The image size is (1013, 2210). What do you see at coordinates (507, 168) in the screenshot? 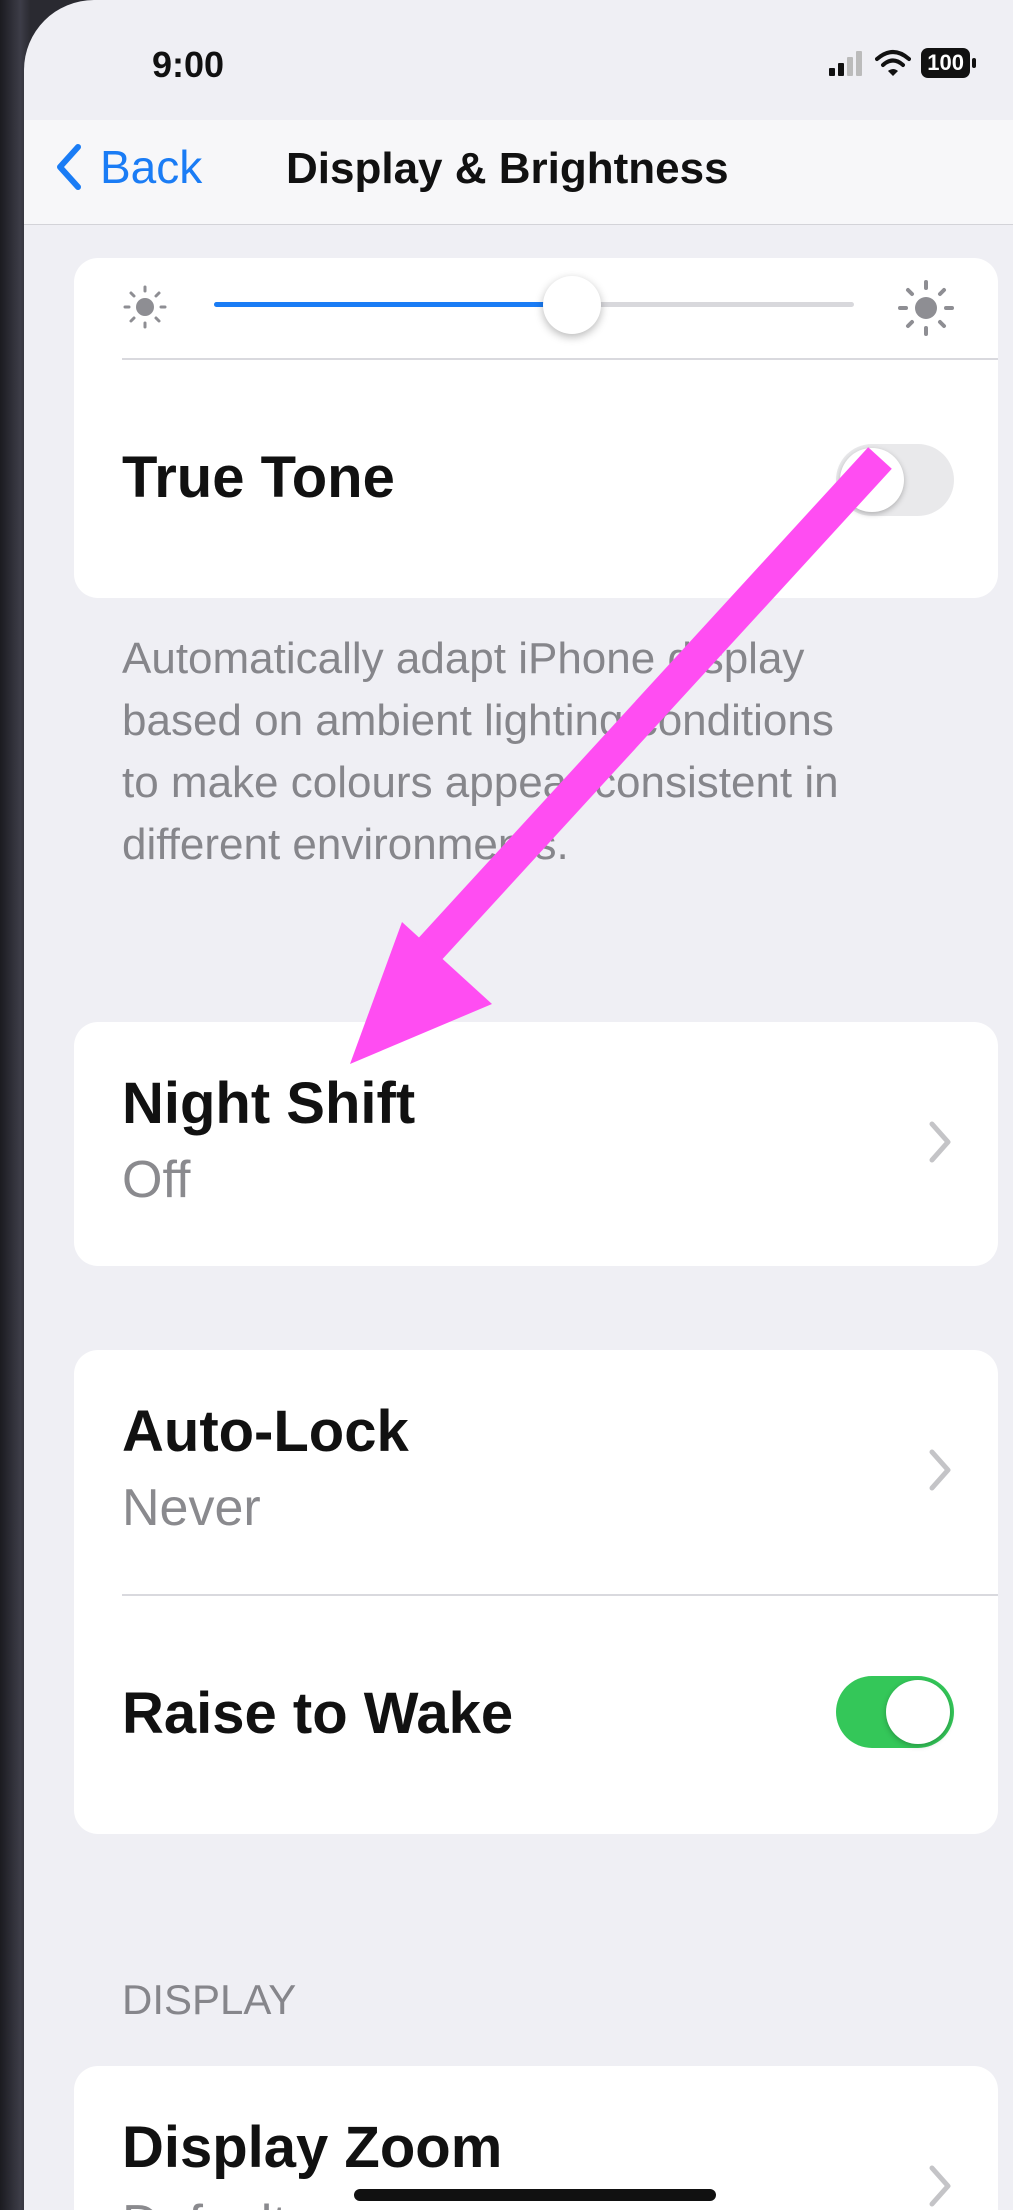
I see `page-title: Display & Brightness` at bounding box center [507, 168].